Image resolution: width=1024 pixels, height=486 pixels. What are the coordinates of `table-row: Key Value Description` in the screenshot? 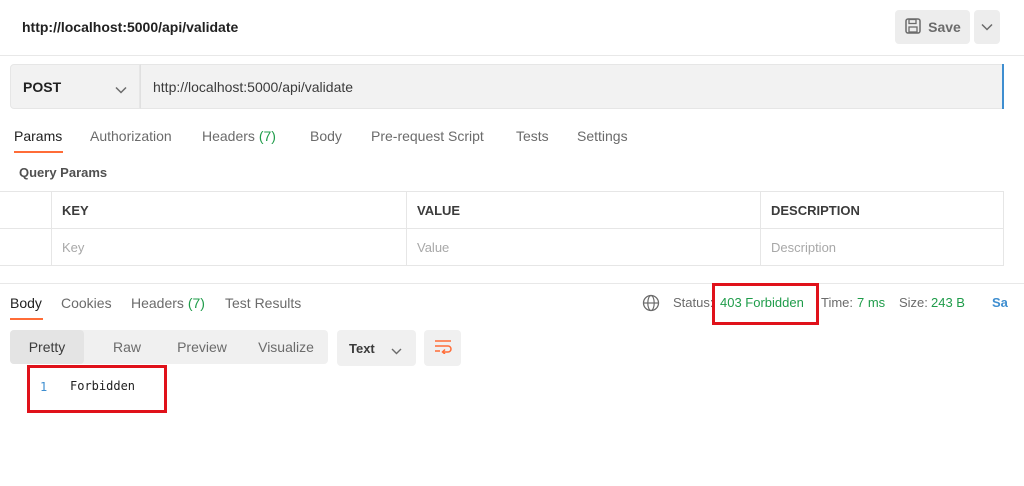 It's located at (502, 247).